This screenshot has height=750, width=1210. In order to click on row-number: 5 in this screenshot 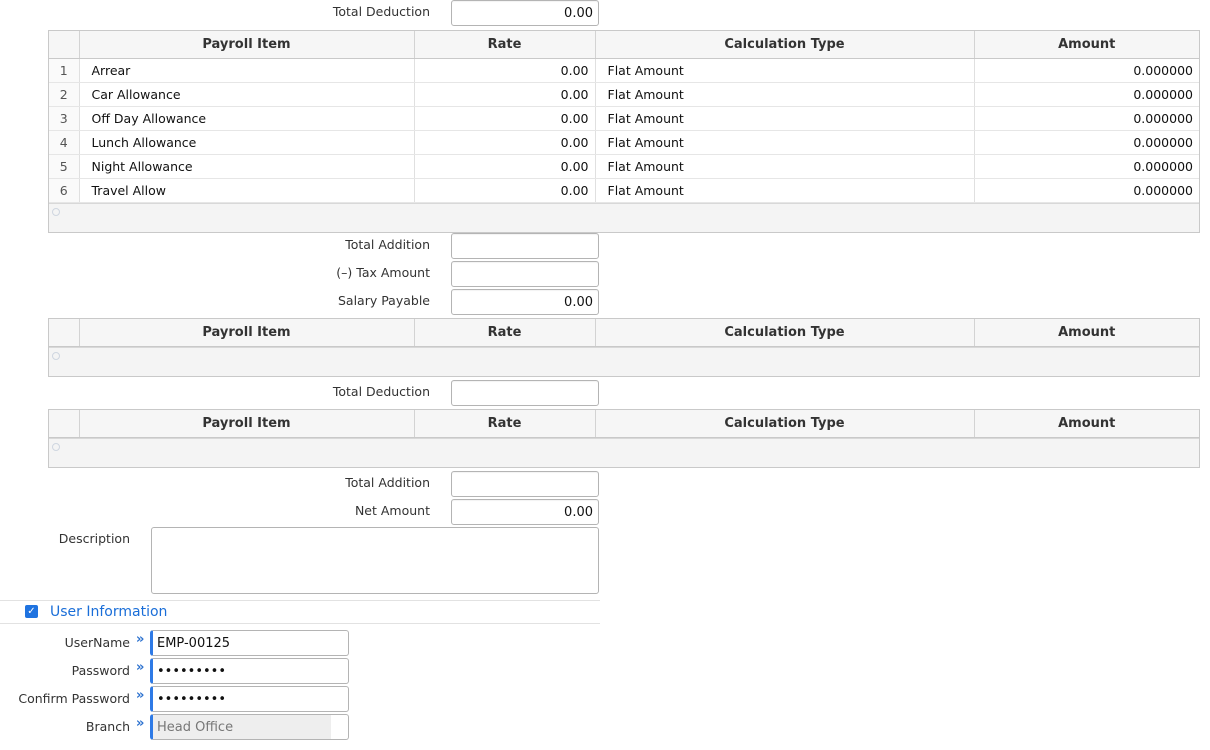, I will do `click(64, 166)`.